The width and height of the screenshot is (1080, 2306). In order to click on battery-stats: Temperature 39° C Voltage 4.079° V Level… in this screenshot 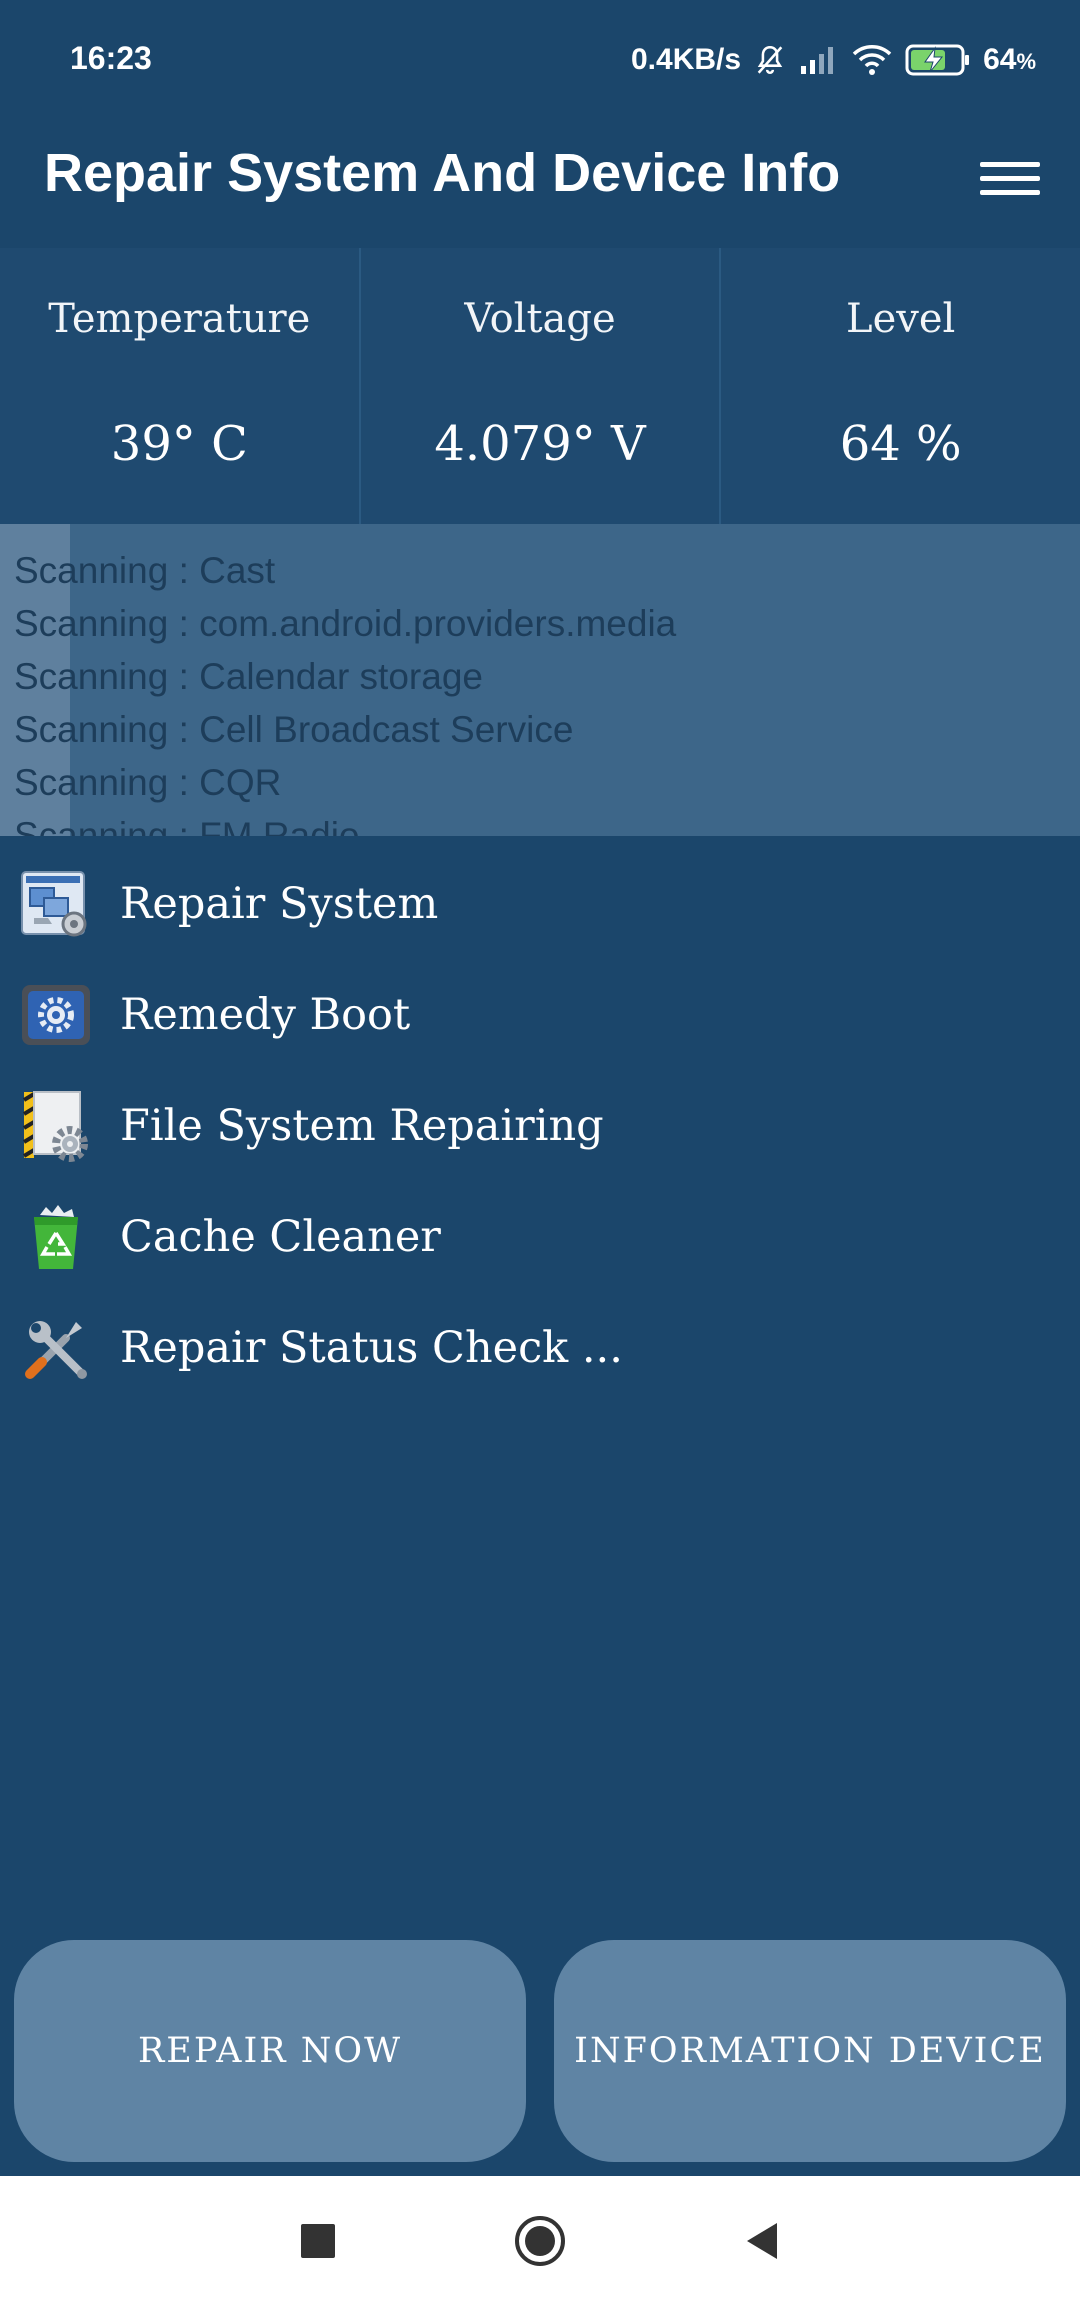, I will do `click(540, 386)`.